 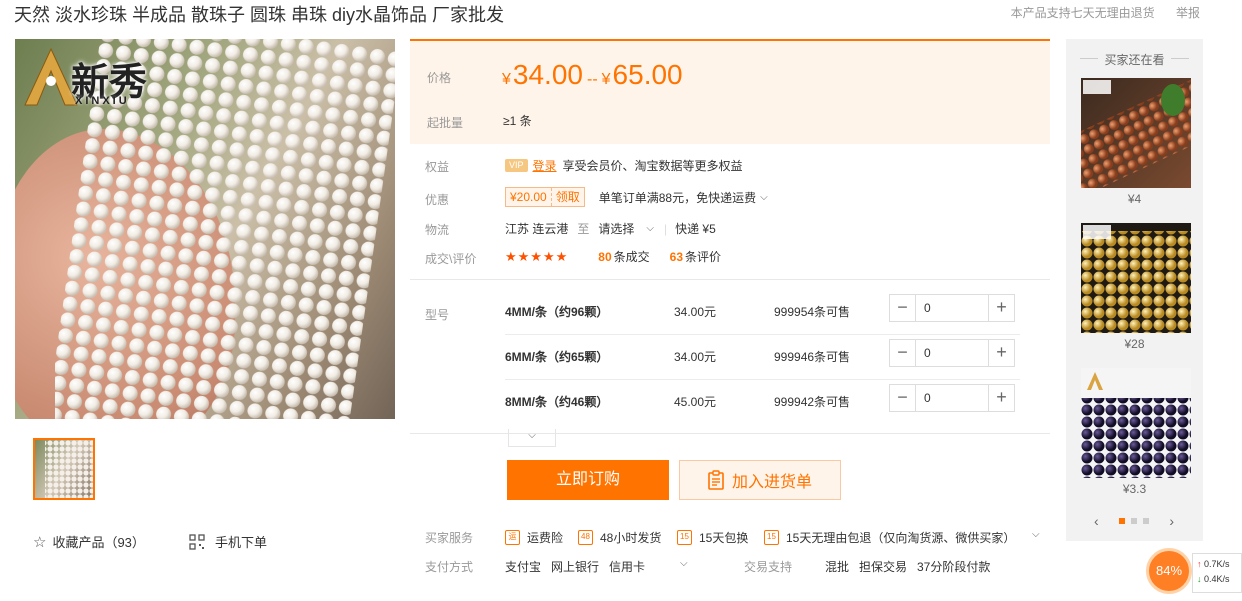 What do you see at coordinates (98, 542) in the screenshot?
I see `favorite-label: 收藏产品（93）` at bounding box center [98, 542].